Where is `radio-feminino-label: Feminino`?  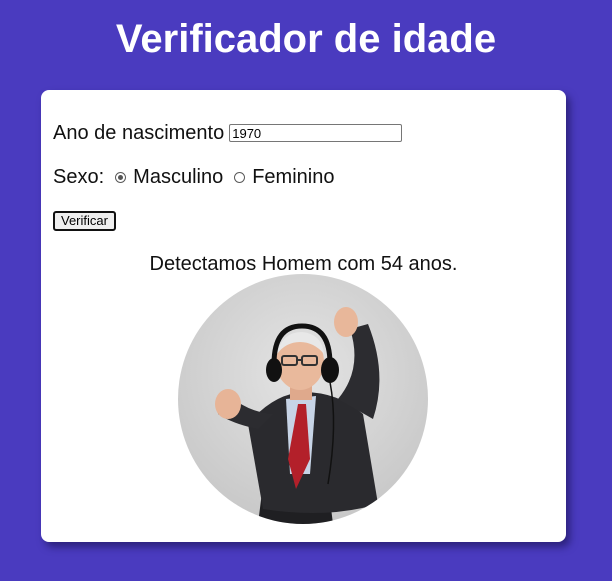 radio-feminino-label: Feminino is located at coordinates (293, 177).